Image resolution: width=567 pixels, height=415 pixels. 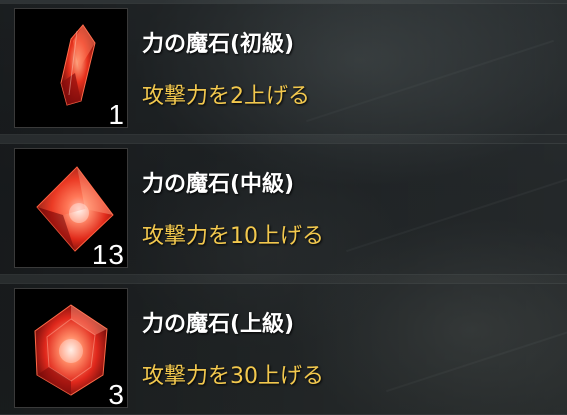 What do you see at coordinates (108, 253) in the screenshot?
I see `item-count: 13` at bounding box center [108, 253].